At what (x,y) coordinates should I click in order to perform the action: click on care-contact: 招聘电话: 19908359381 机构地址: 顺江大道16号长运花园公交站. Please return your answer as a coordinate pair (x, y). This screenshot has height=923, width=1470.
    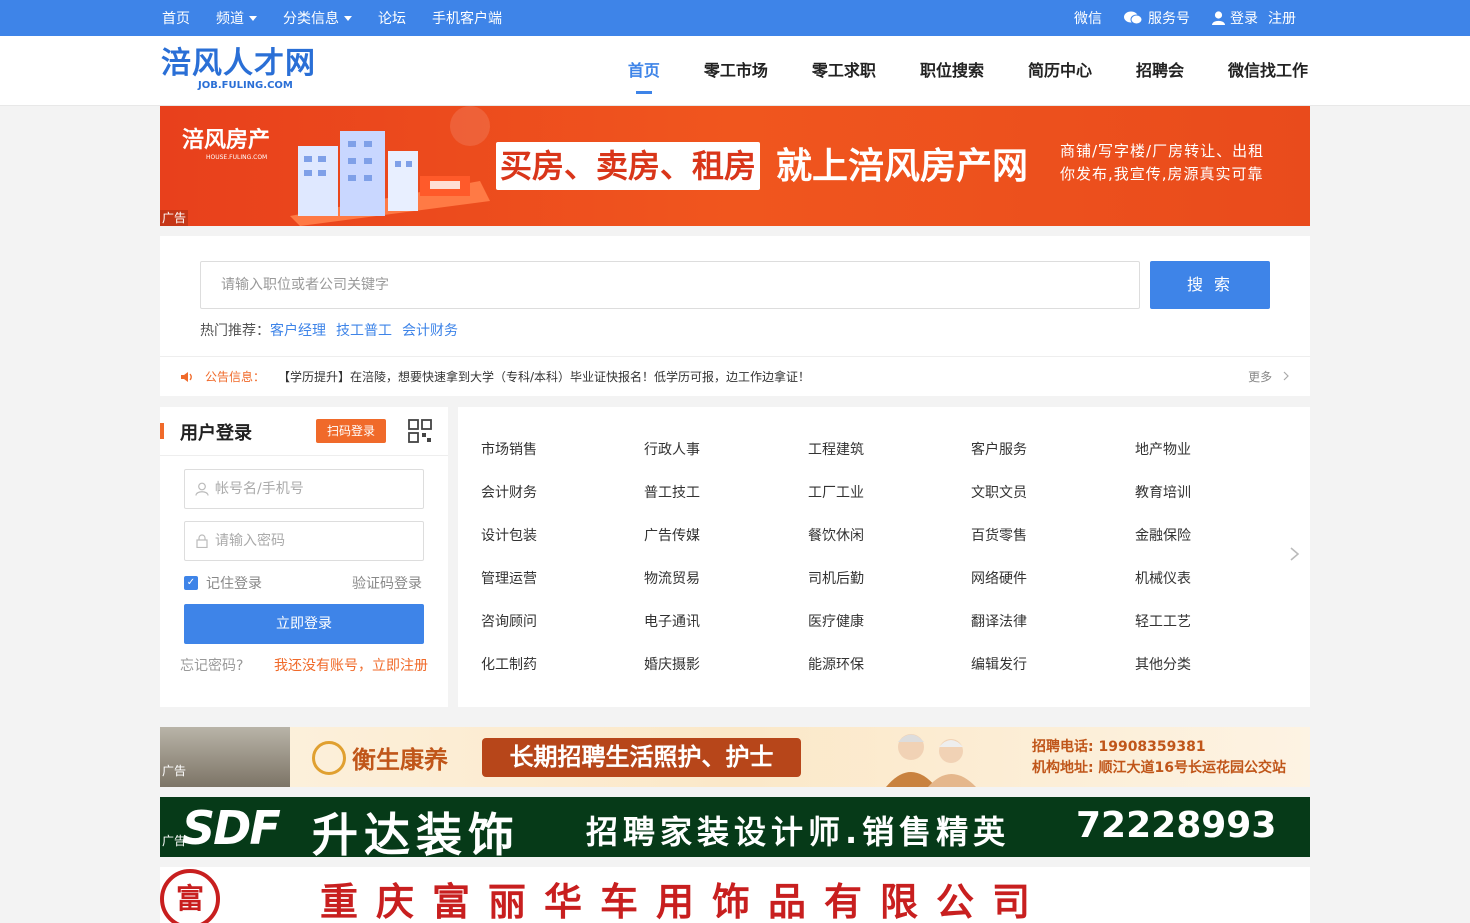
    Looking at the image, I should click on (1159, 758).